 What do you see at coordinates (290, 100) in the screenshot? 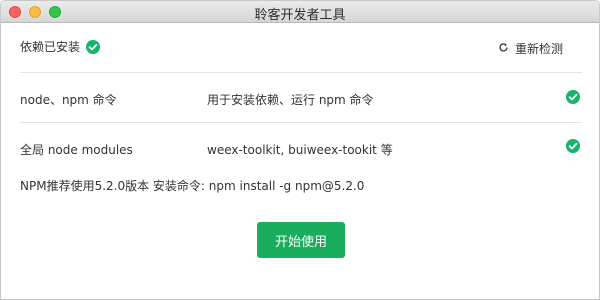
I see `row-desc-node-npm: 用于安装依赖、运行 npm 命令` at bounding box center [290, 100].